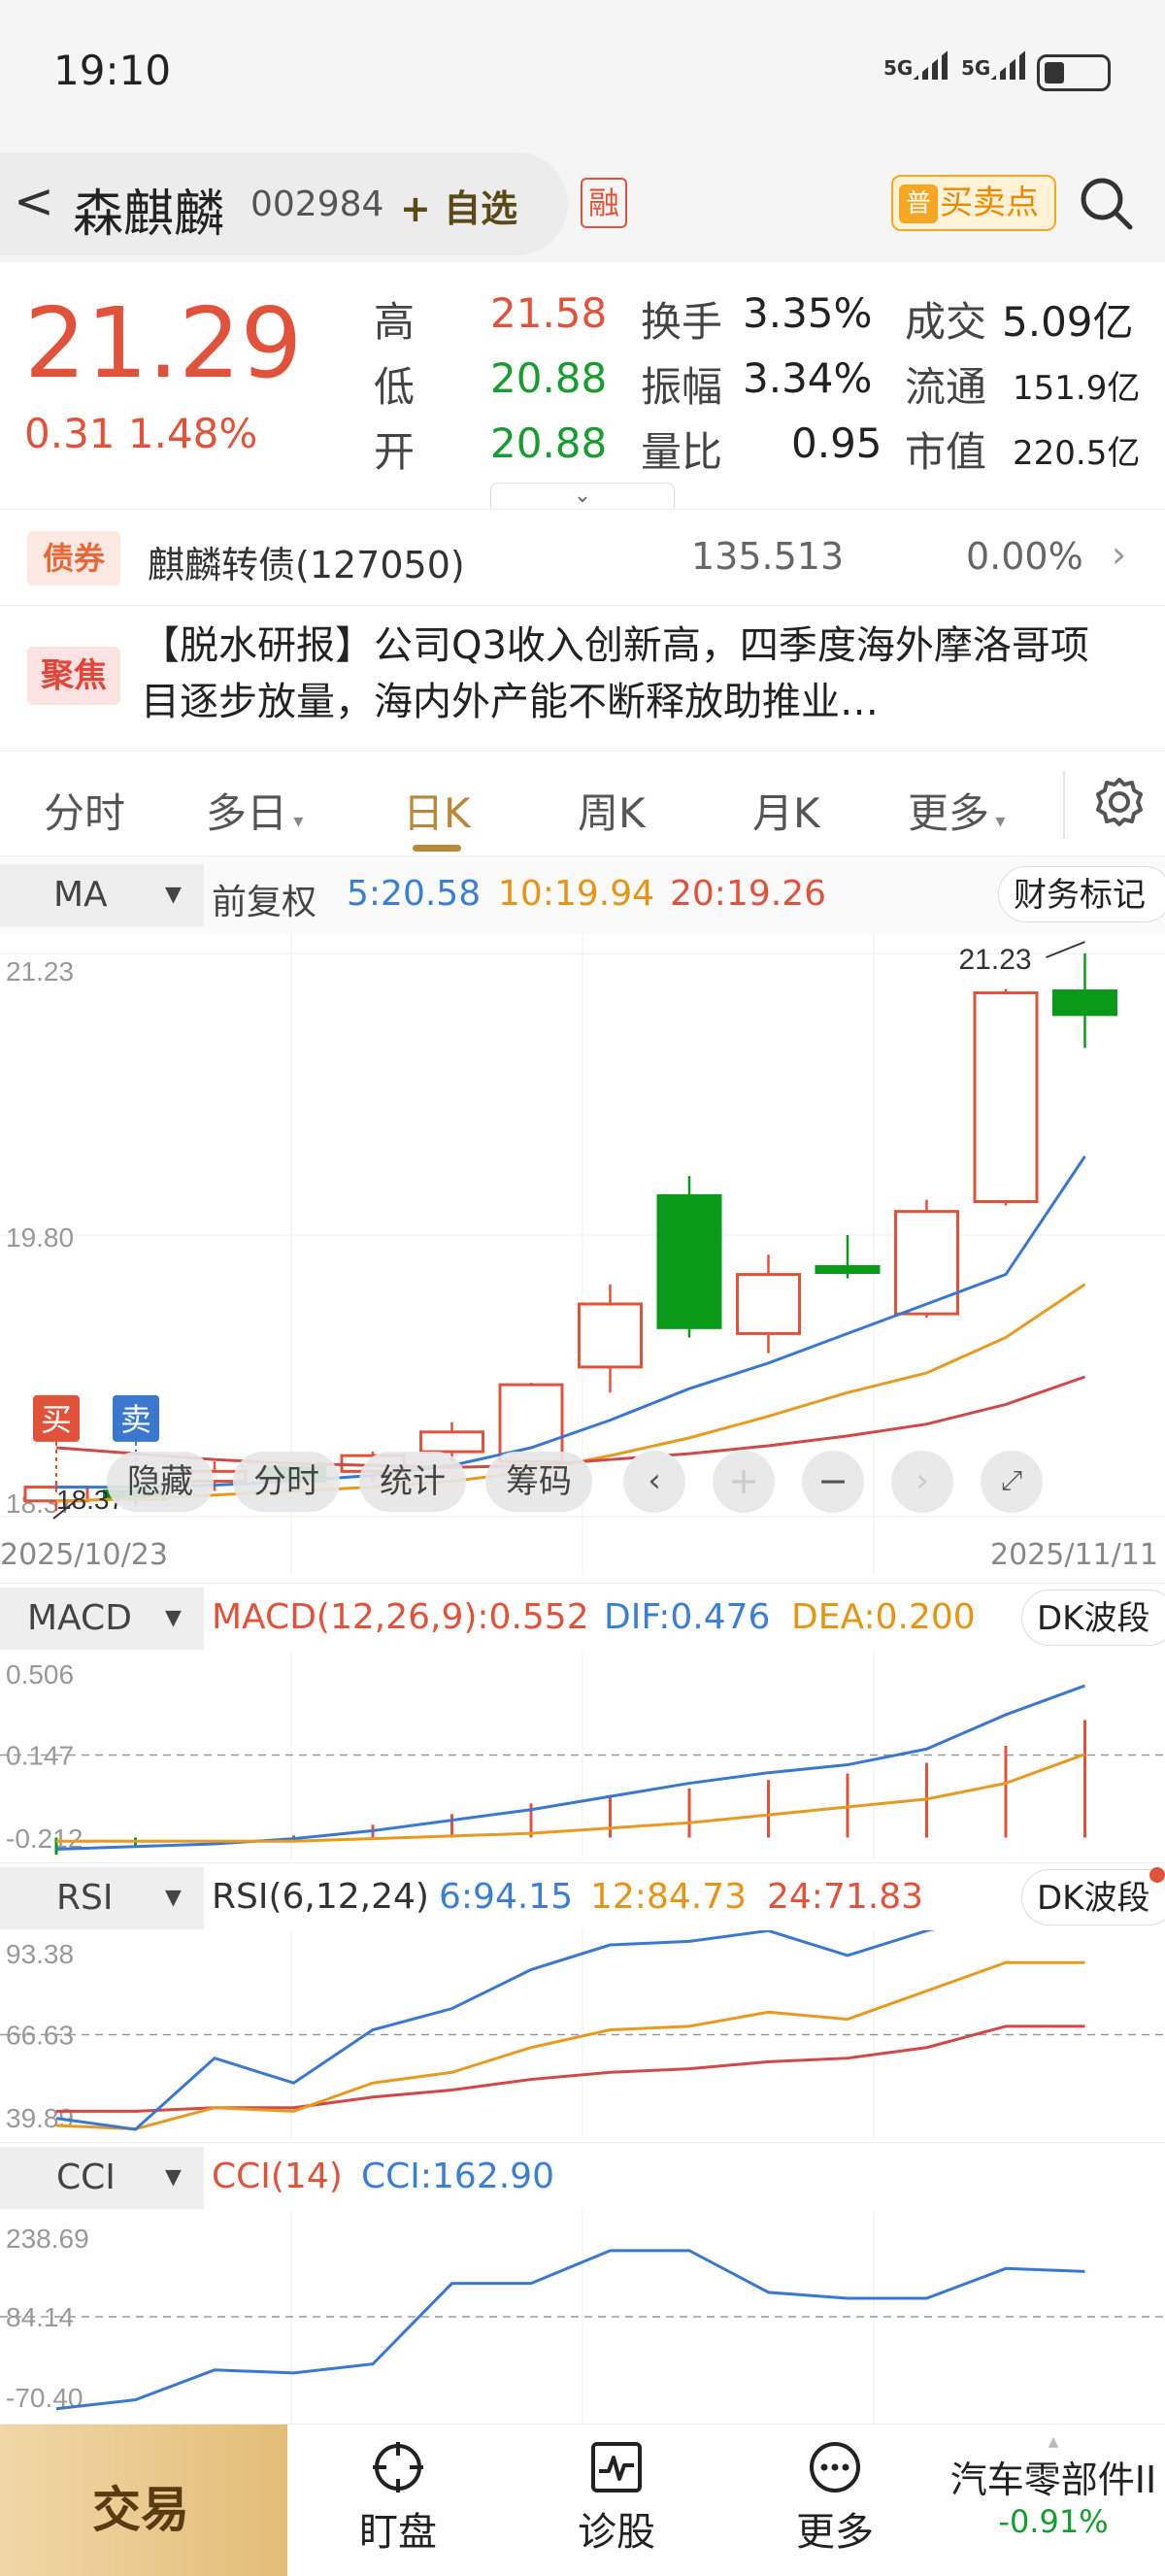  Describe the element at coordinates (102, 895) in the screenshot. I see `ma-selector: MA ▼` at that location.